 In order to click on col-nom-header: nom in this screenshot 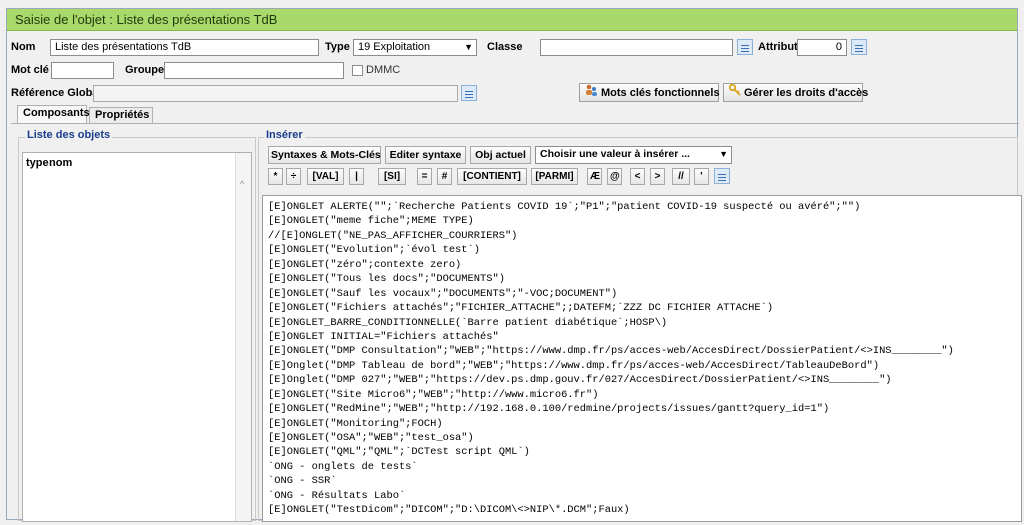, I will do `click(60, 163)`.